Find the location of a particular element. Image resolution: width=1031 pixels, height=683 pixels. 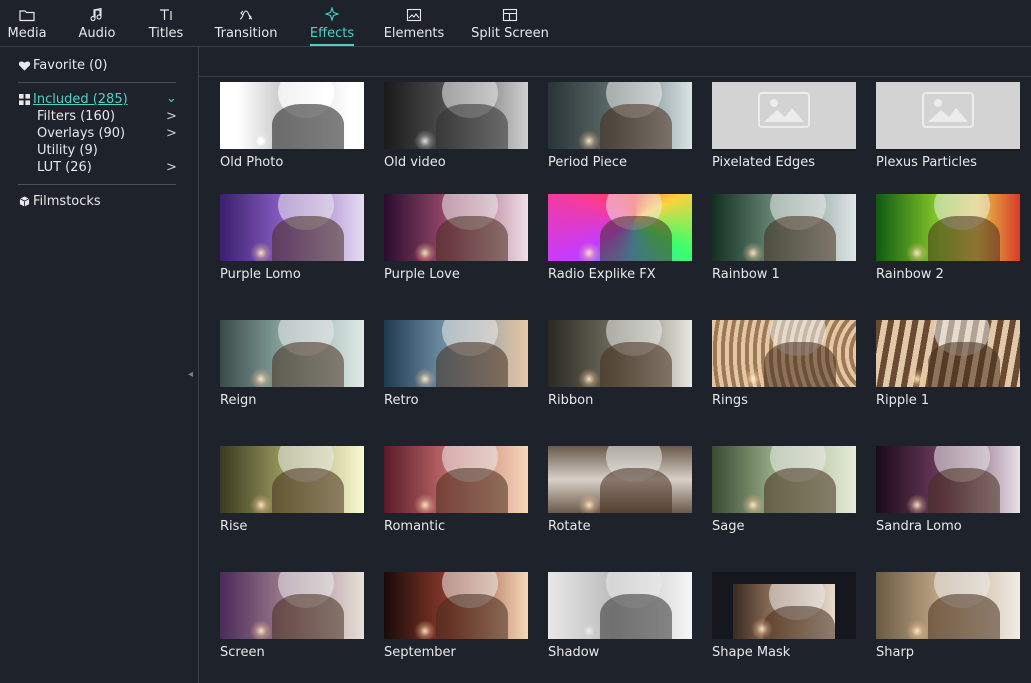

collapse-sidebar-icon: ◂ is located at coordinates (190, 374).